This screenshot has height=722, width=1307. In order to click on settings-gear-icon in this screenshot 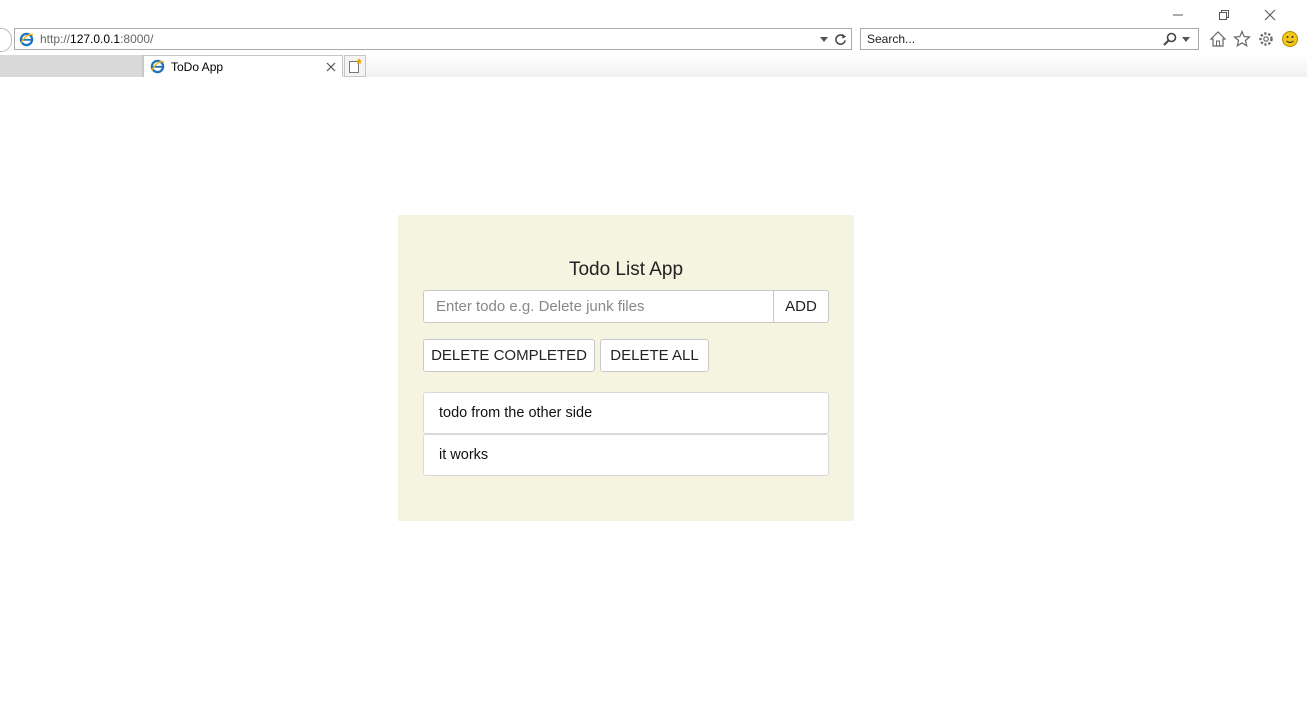, I will do `click(1266, 39)`.